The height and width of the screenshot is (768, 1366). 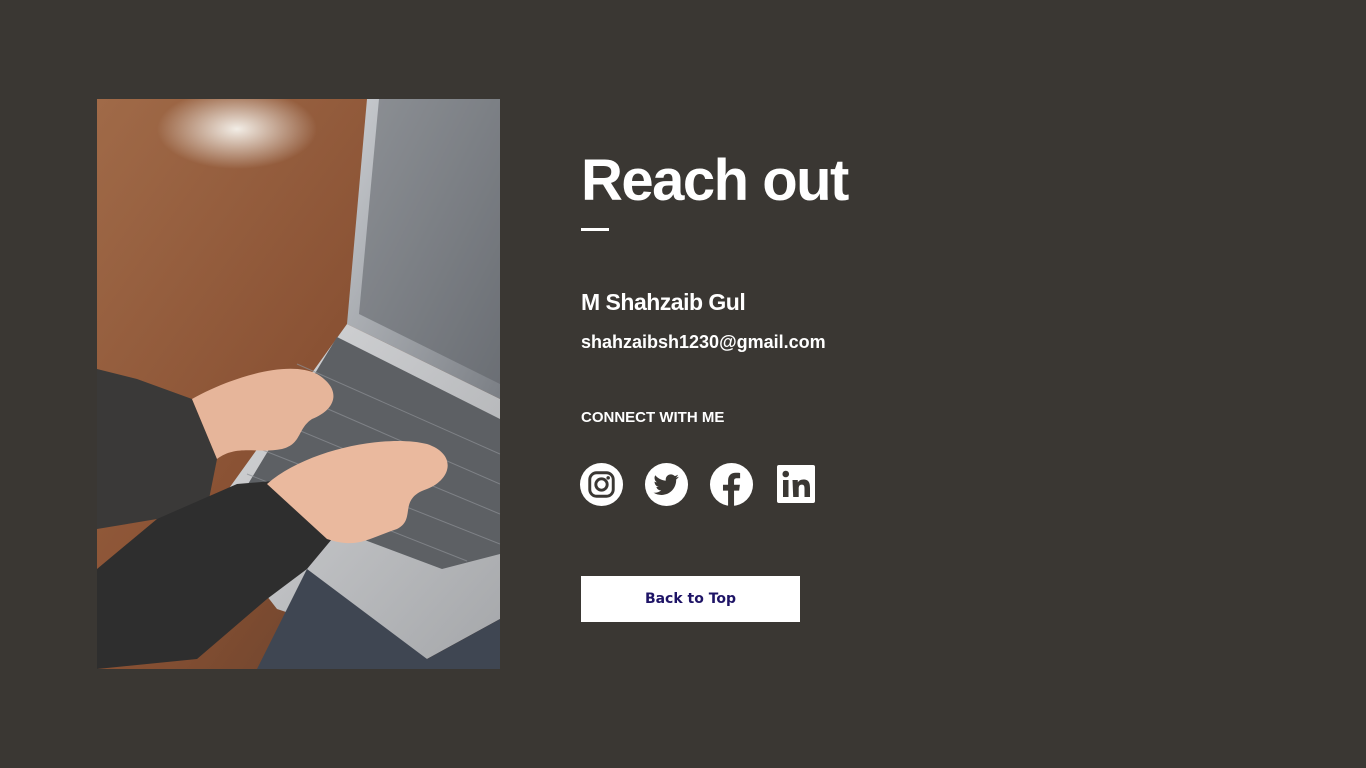 I want to click on instagram-icon, so click(x=601, y=484).